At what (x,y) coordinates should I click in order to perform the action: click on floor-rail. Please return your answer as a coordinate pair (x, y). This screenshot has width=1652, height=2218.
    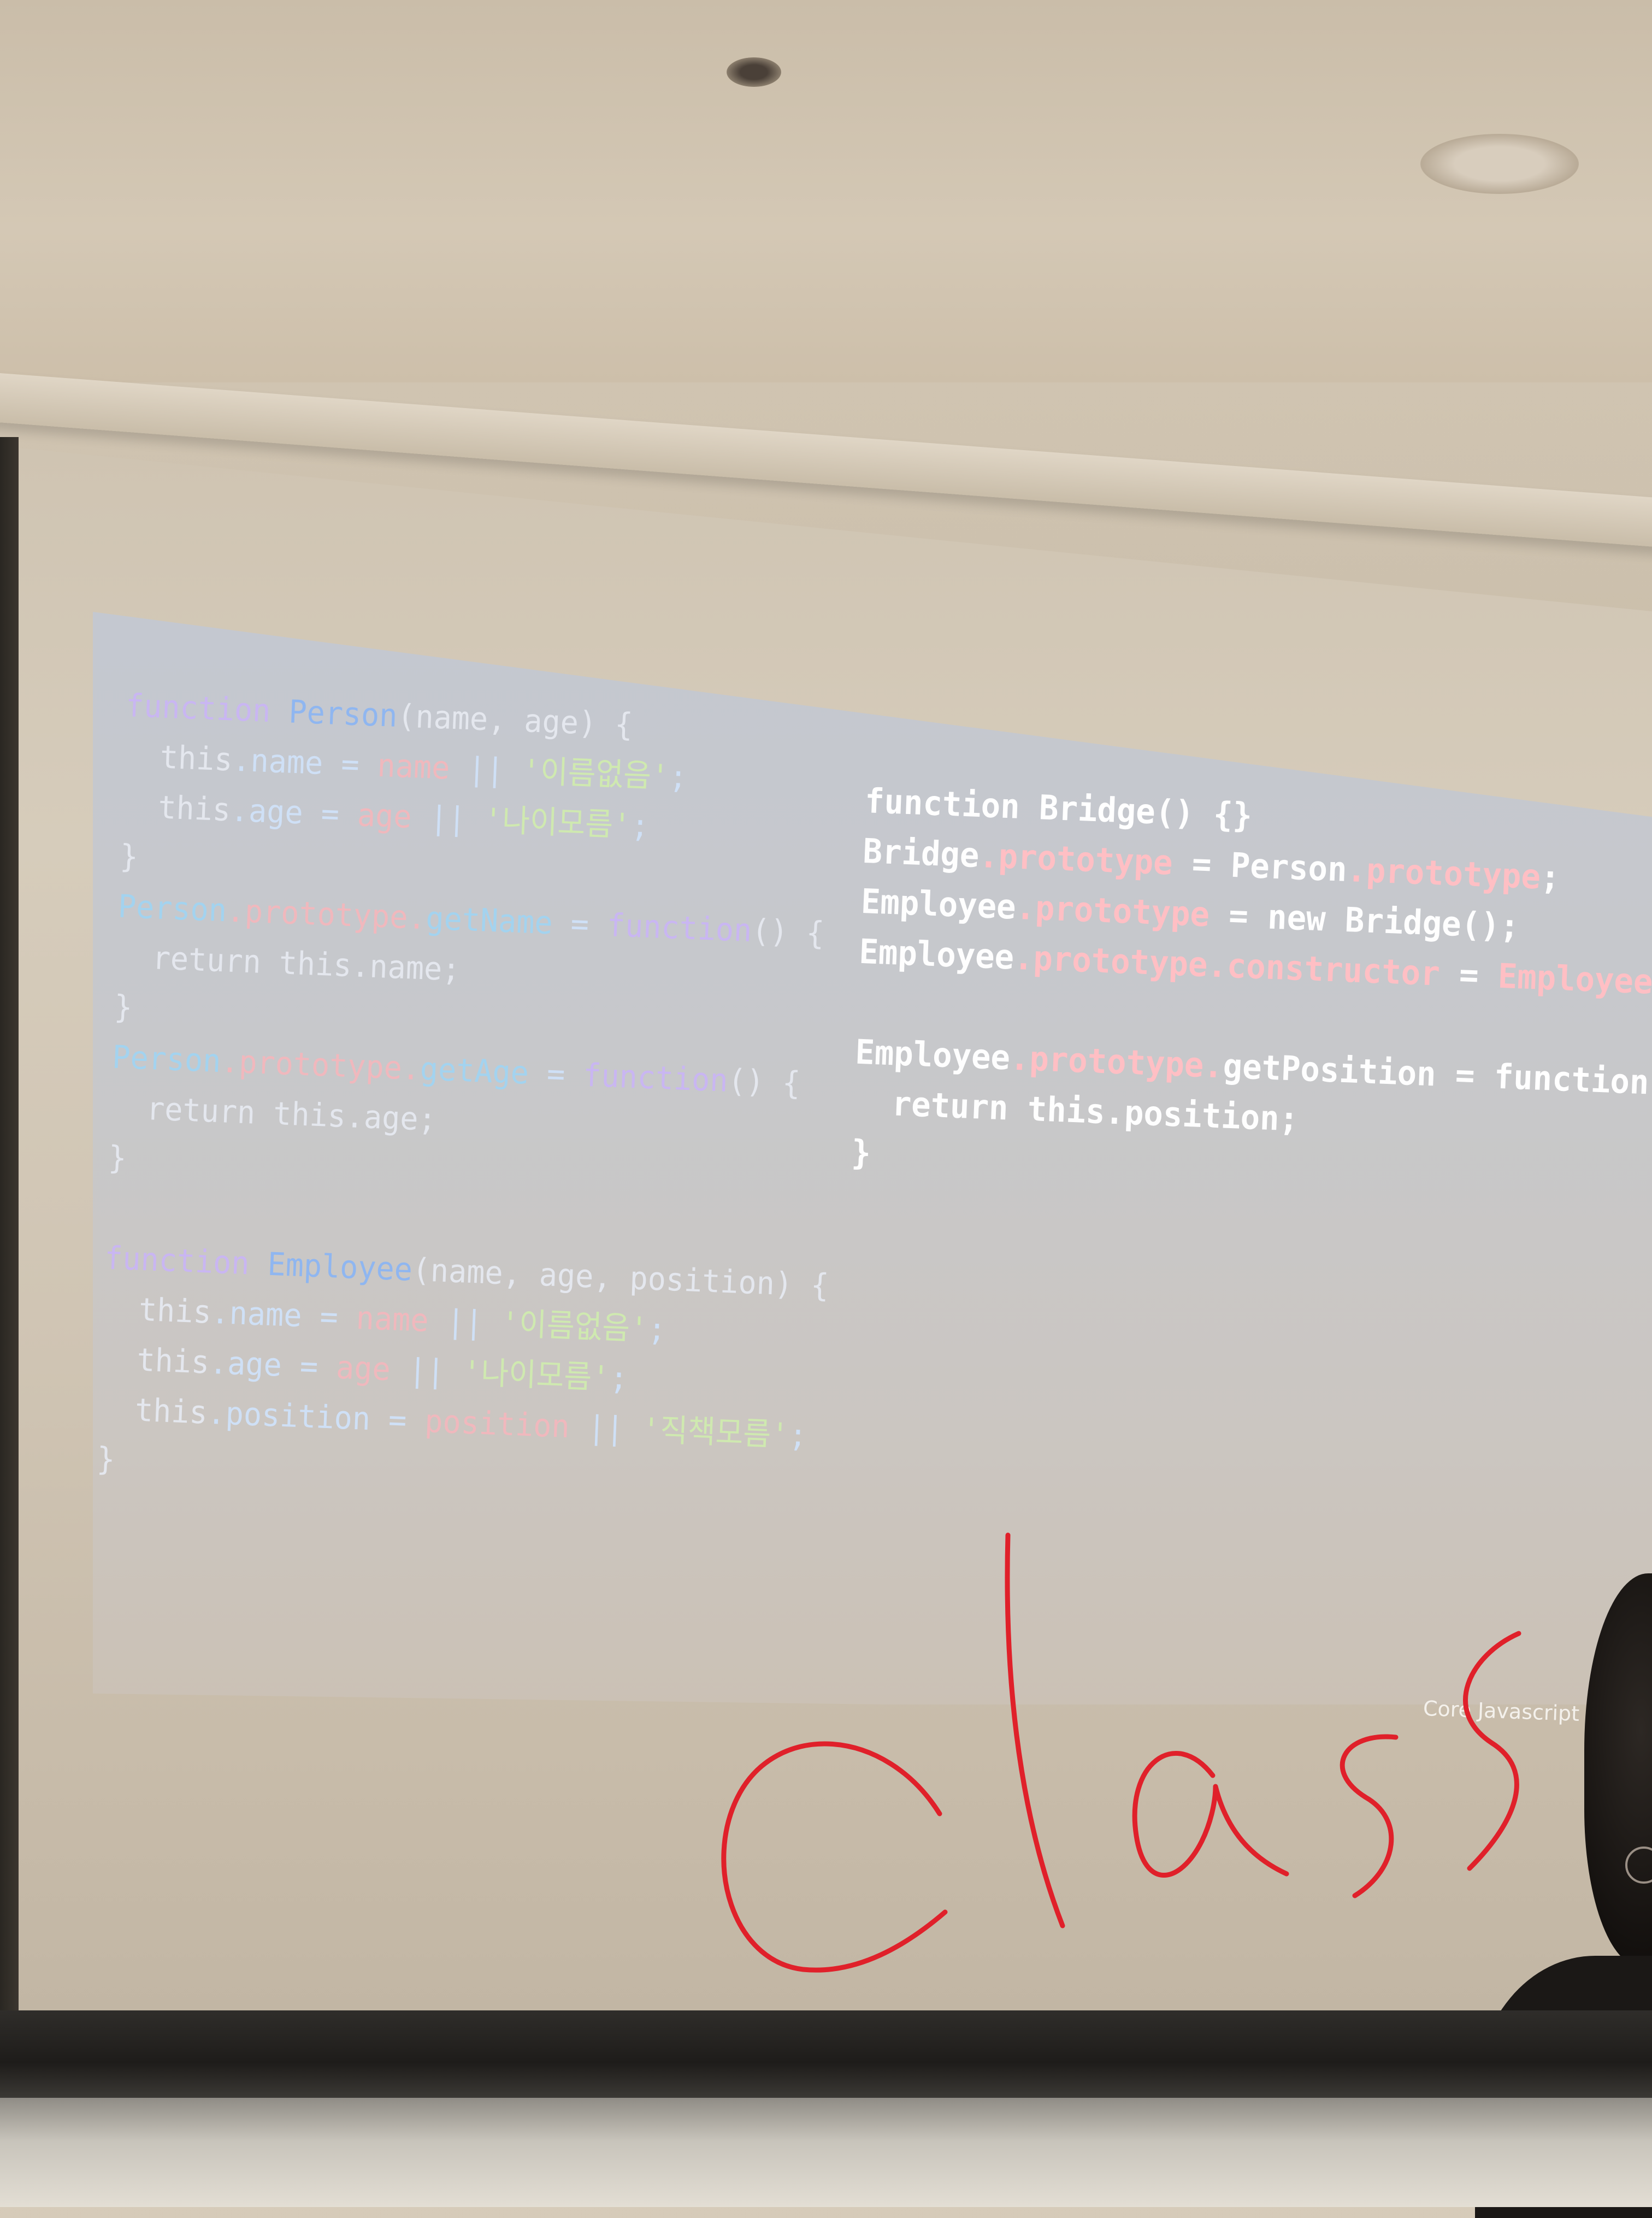
    Looking at the image, I should click on (826, 2152).